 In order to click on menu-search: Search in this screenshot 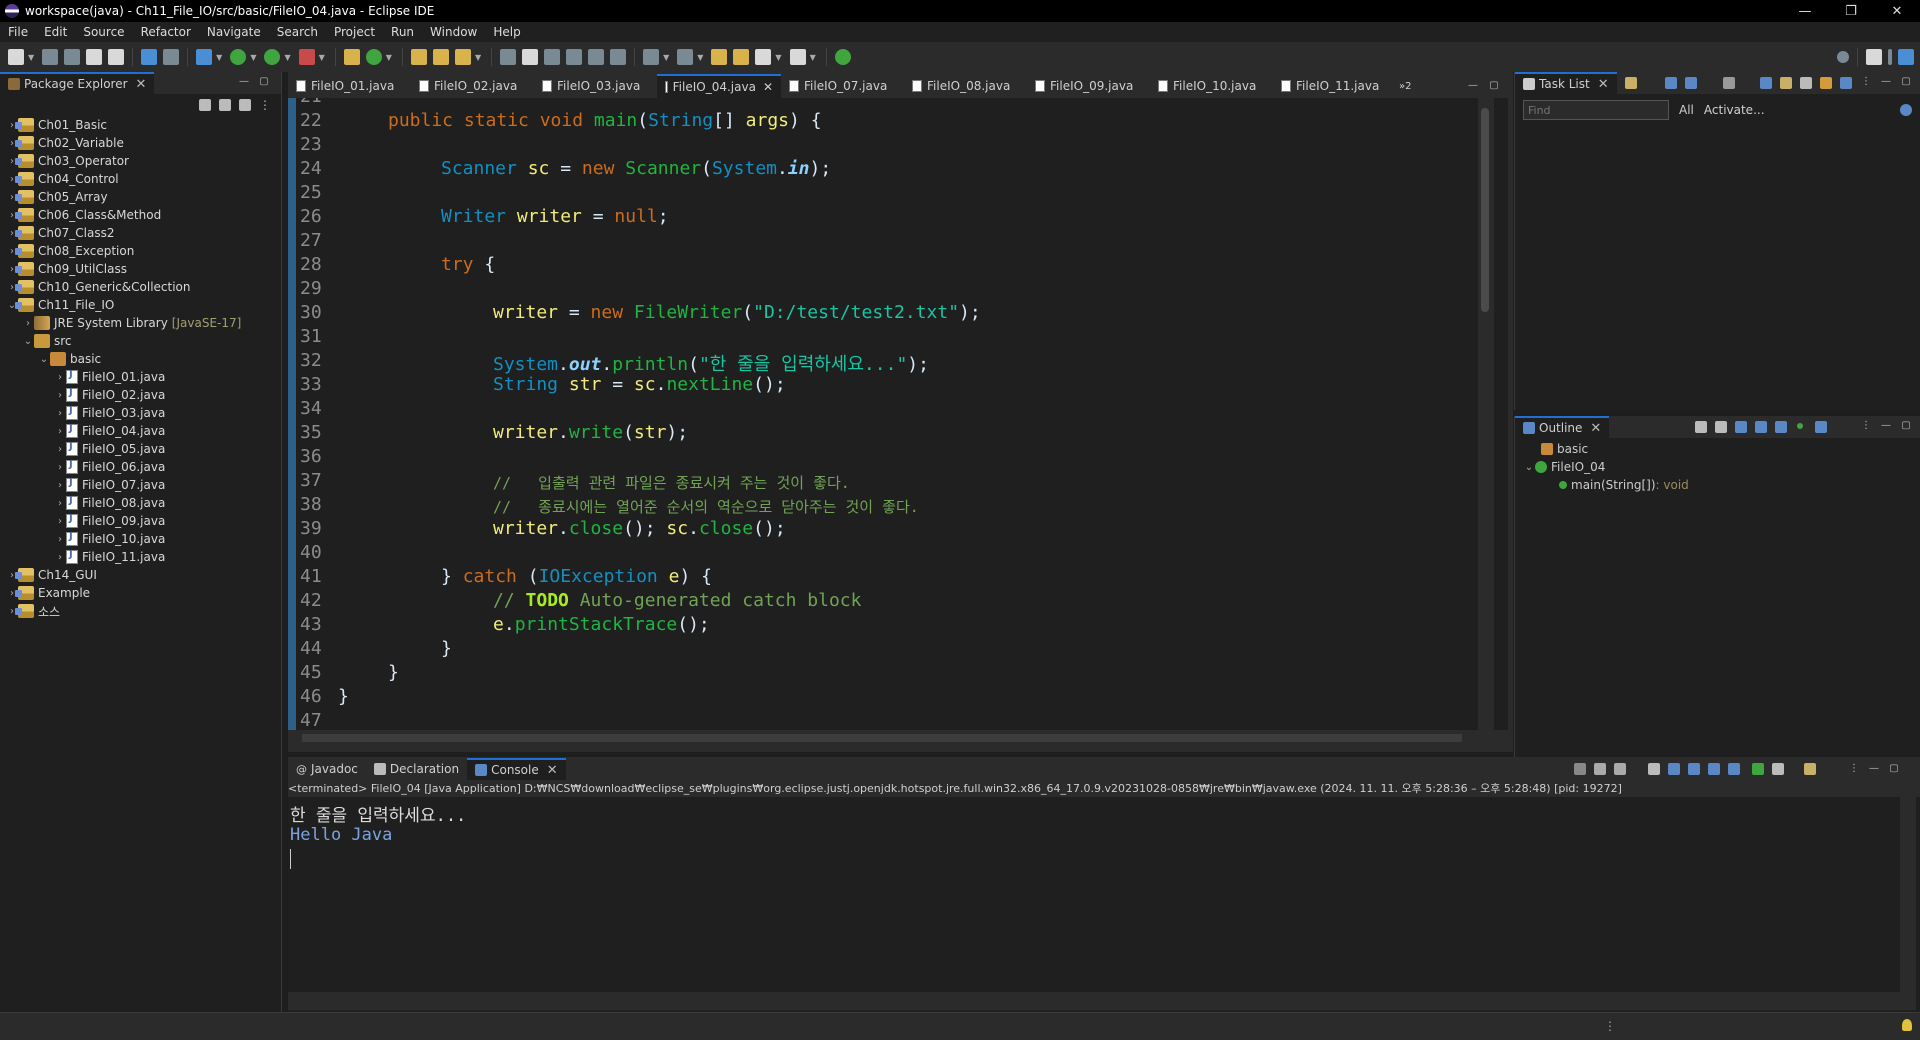, I will do `click(297, 32)`.